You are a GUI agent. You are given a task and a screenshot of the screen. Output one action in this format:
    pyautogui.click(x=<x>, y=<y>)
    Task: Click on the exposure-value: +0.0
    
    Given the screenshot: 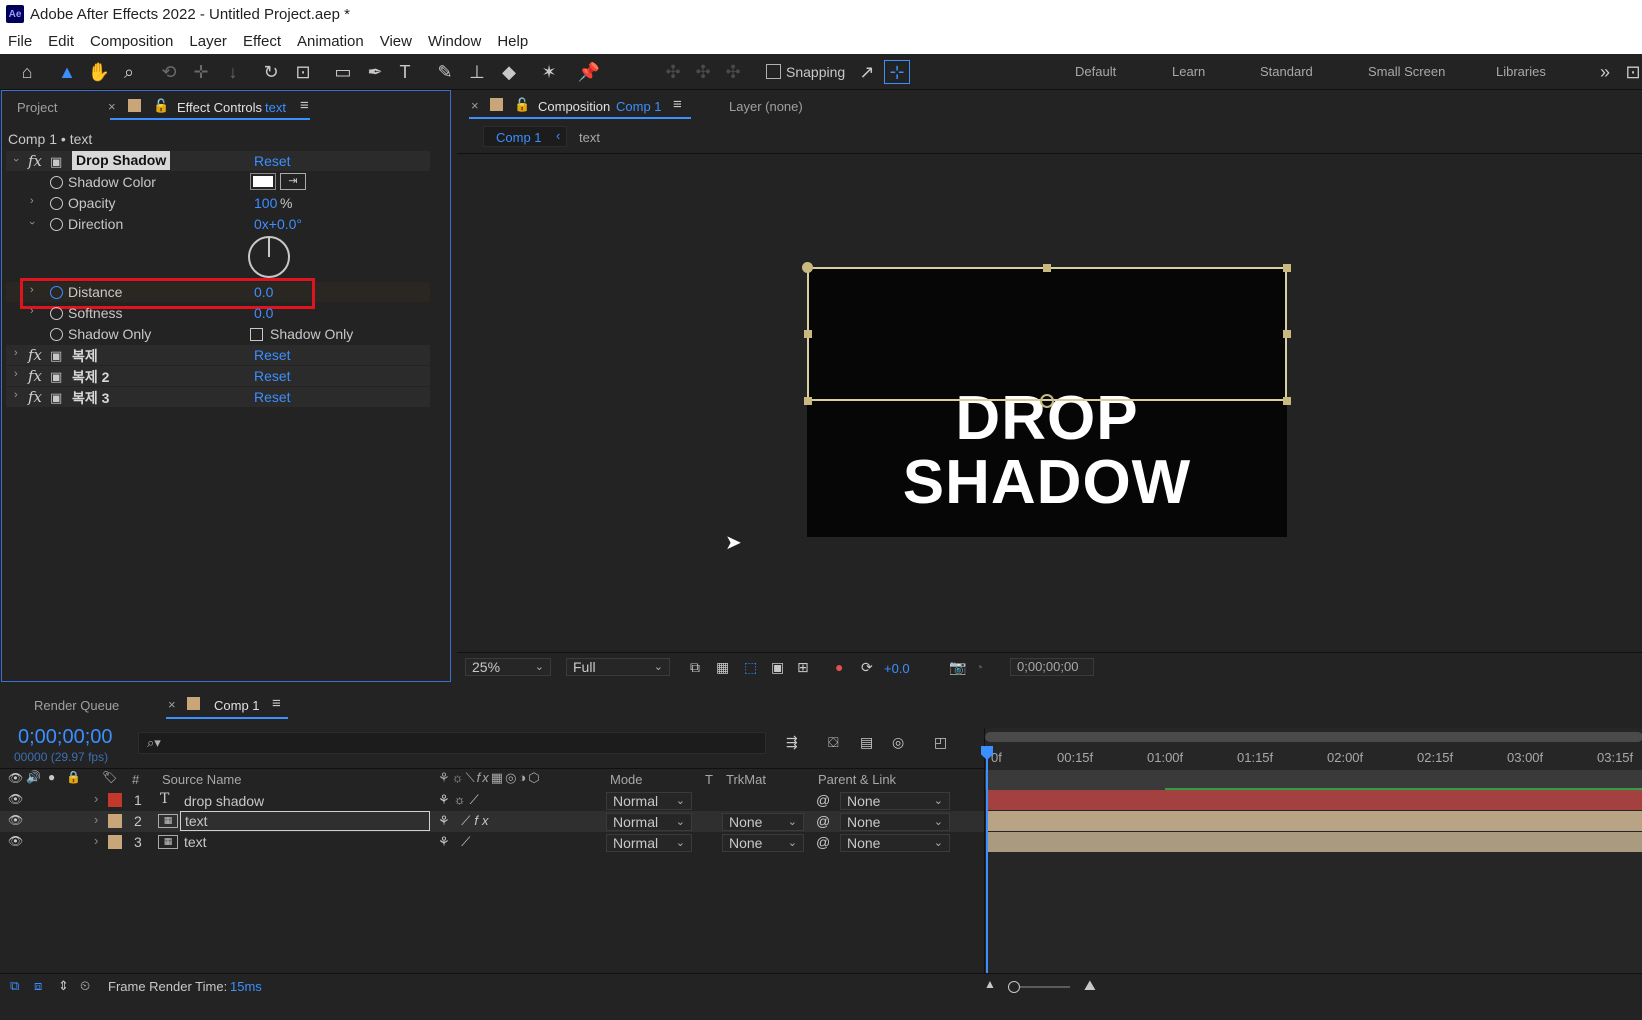 What is the action you would take?
    pyautogui.click(x=897, y=668)
    